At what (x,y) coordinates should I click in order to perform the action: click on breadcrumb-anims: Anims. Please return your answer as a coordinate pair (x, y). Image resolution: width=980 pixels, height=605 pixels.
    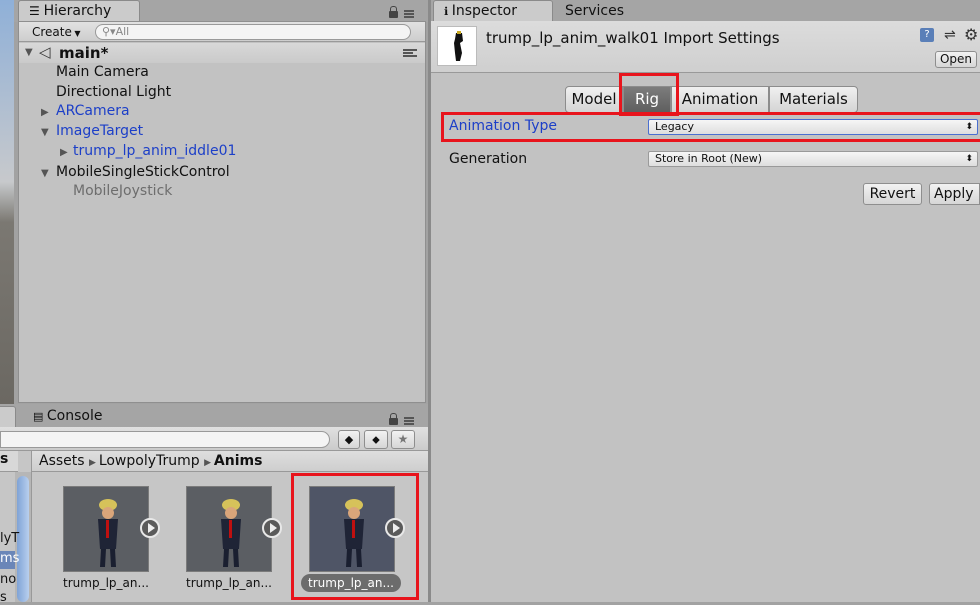
    Looking at the image, I should click on (238, 461).